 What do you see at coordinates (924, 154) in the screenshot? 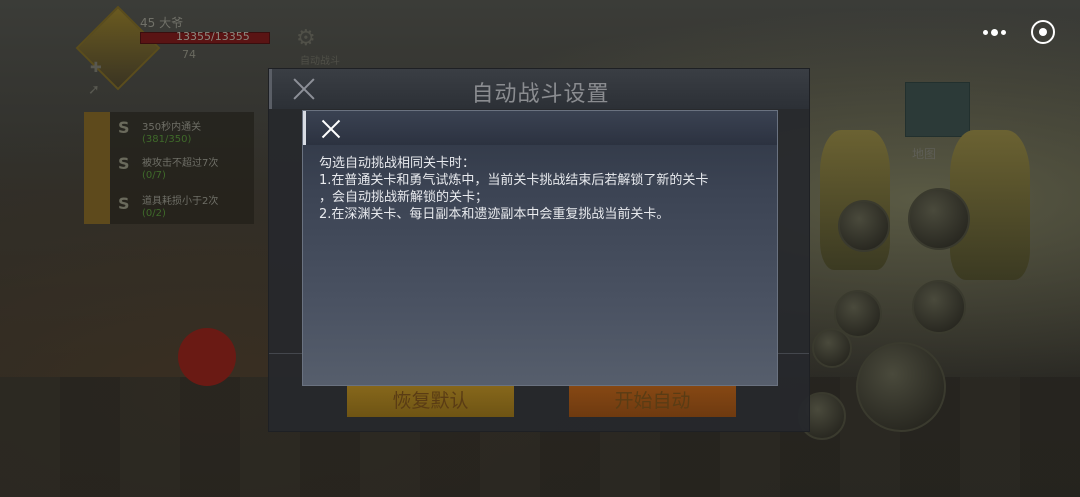
I see `minimap-label: 地图` at bounding box center [924, 154].